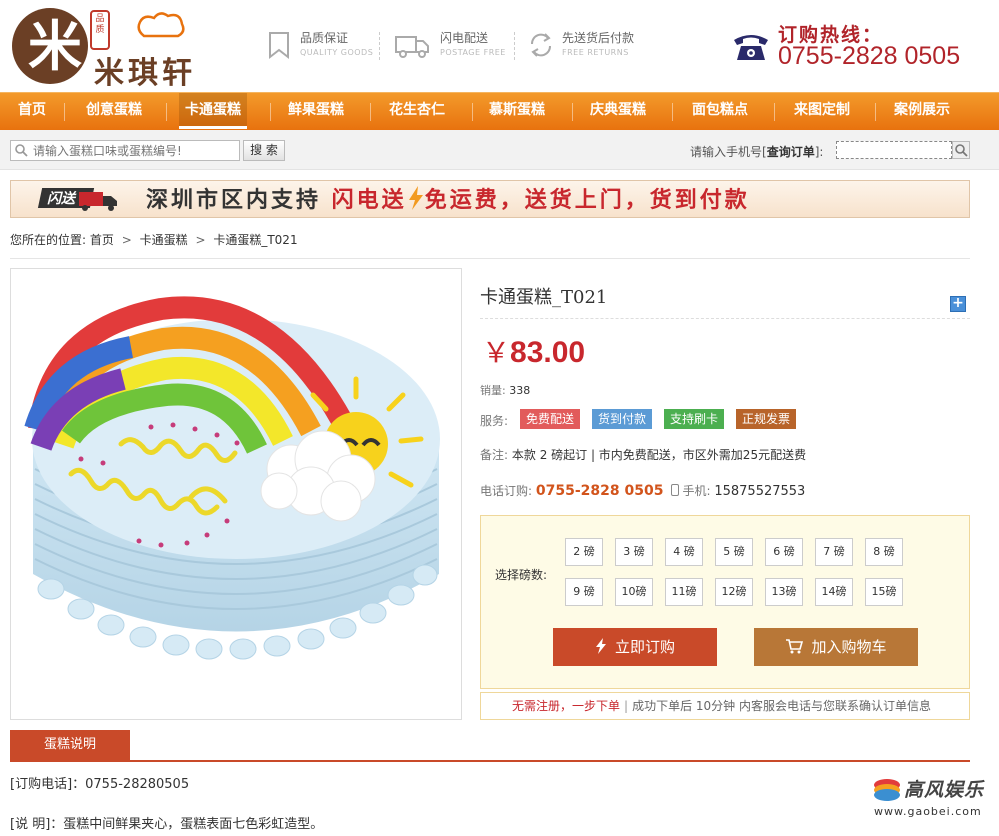  What do you see at coordinates (734, 552) in the screenshot?
I see `weight-option: 5 磅` at bounding box center [734, 552].